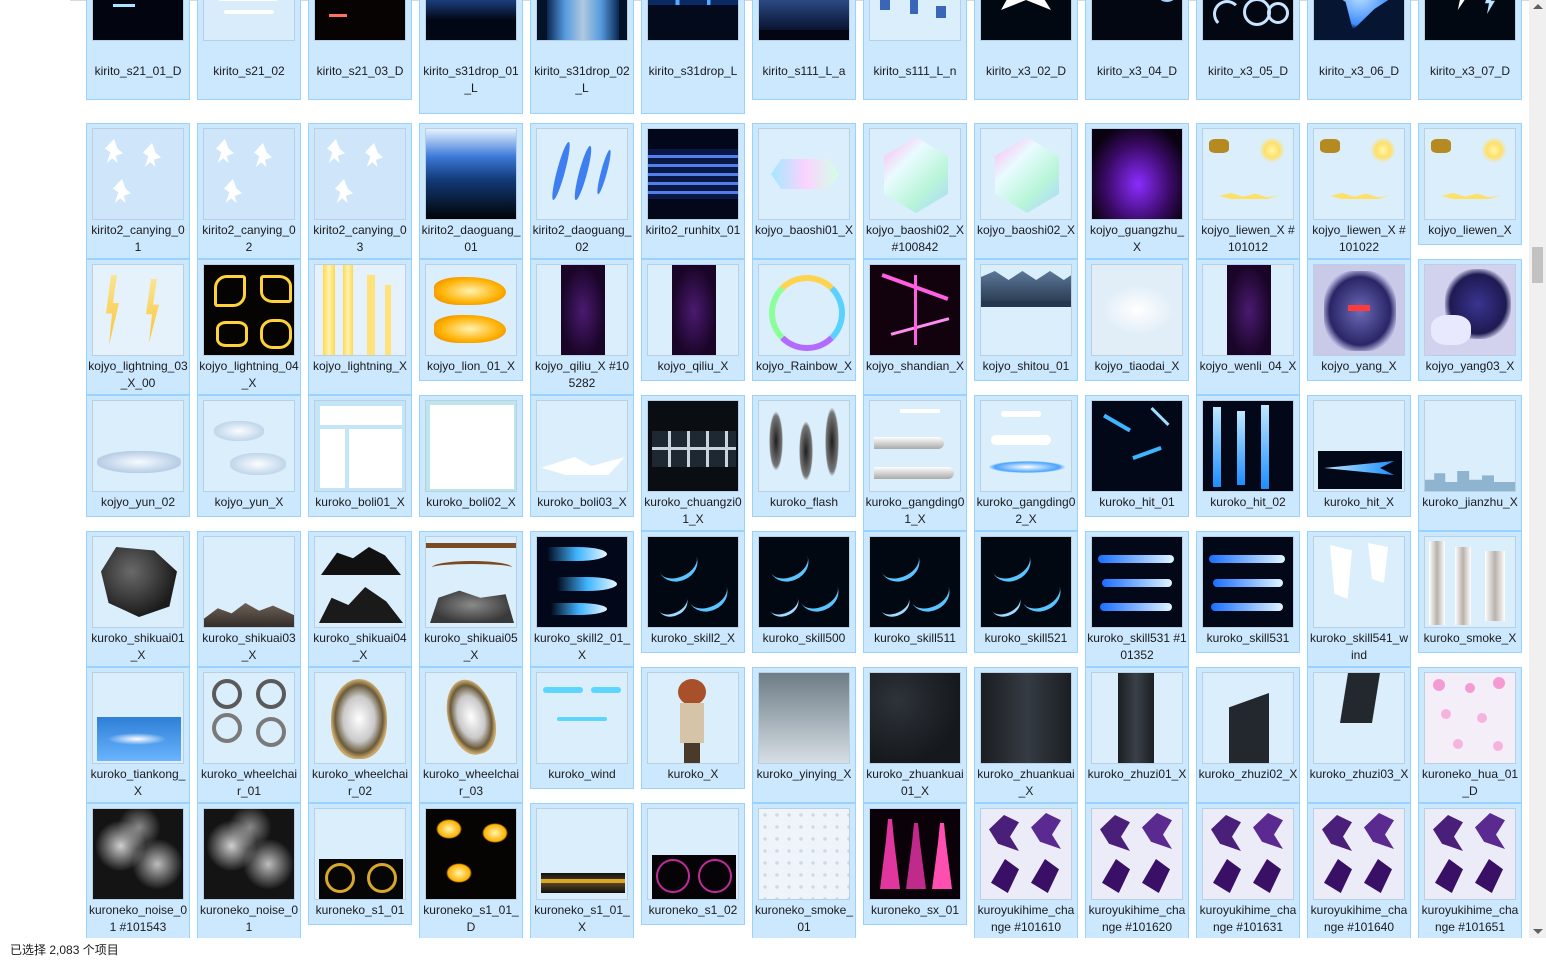 This screenshot has width=1546, height=960. I want to click on file-item: kuroko_zhuankuai01_X, so click(915, 735).